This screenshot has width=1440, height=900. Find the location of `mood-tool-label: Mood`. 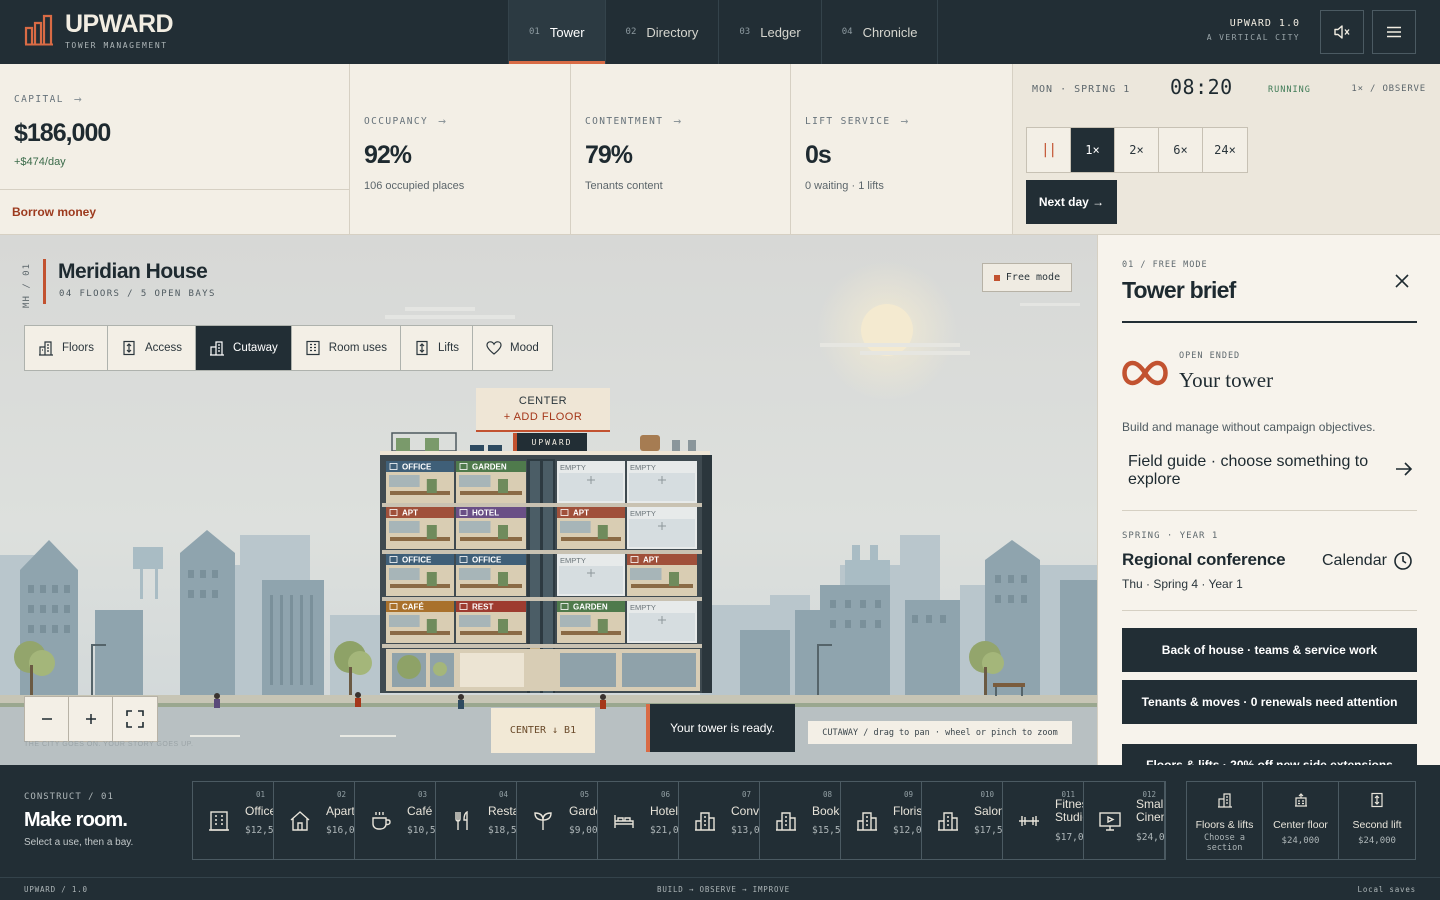

mood-tool-label: Mood is located at coordinates (524, 348).